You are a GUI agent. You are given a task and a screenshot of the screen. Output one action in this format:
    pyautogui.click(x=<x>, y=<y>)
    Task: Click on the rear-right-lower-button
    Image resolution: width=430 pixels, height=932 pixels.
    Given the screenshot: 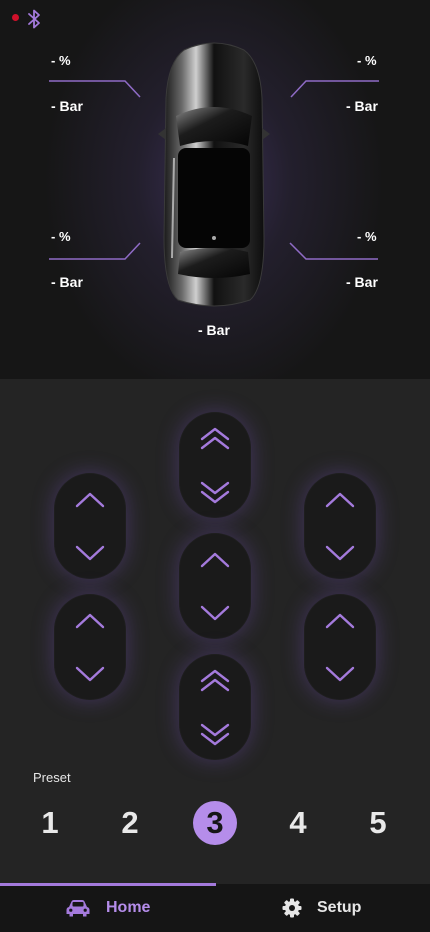 What is the action you would take?
    pyautogui.click(x=340, y=673)
    